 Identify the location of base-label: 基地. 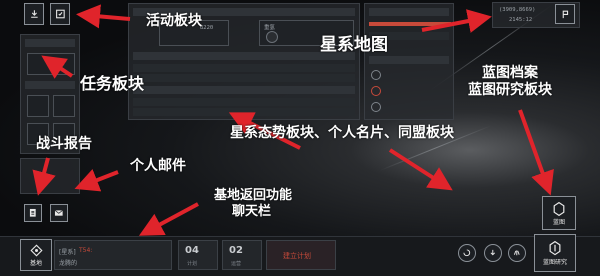
(35, 263).